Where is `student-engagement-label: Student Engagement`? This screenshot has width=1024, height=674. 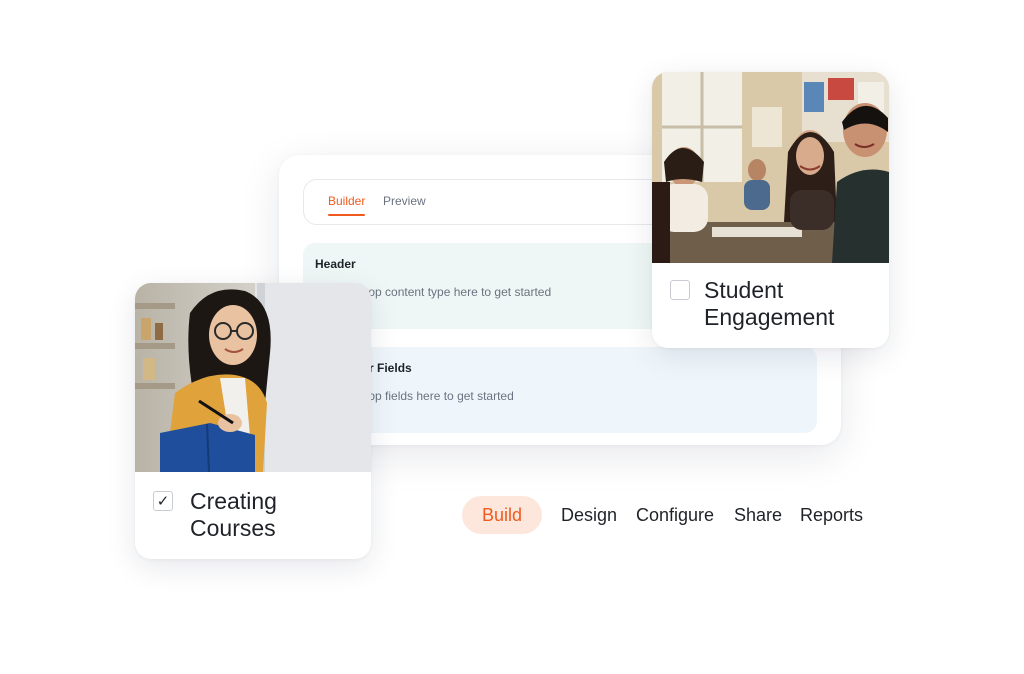
student-engagement-label: Student Engagement is located at coordinates (769, 303).